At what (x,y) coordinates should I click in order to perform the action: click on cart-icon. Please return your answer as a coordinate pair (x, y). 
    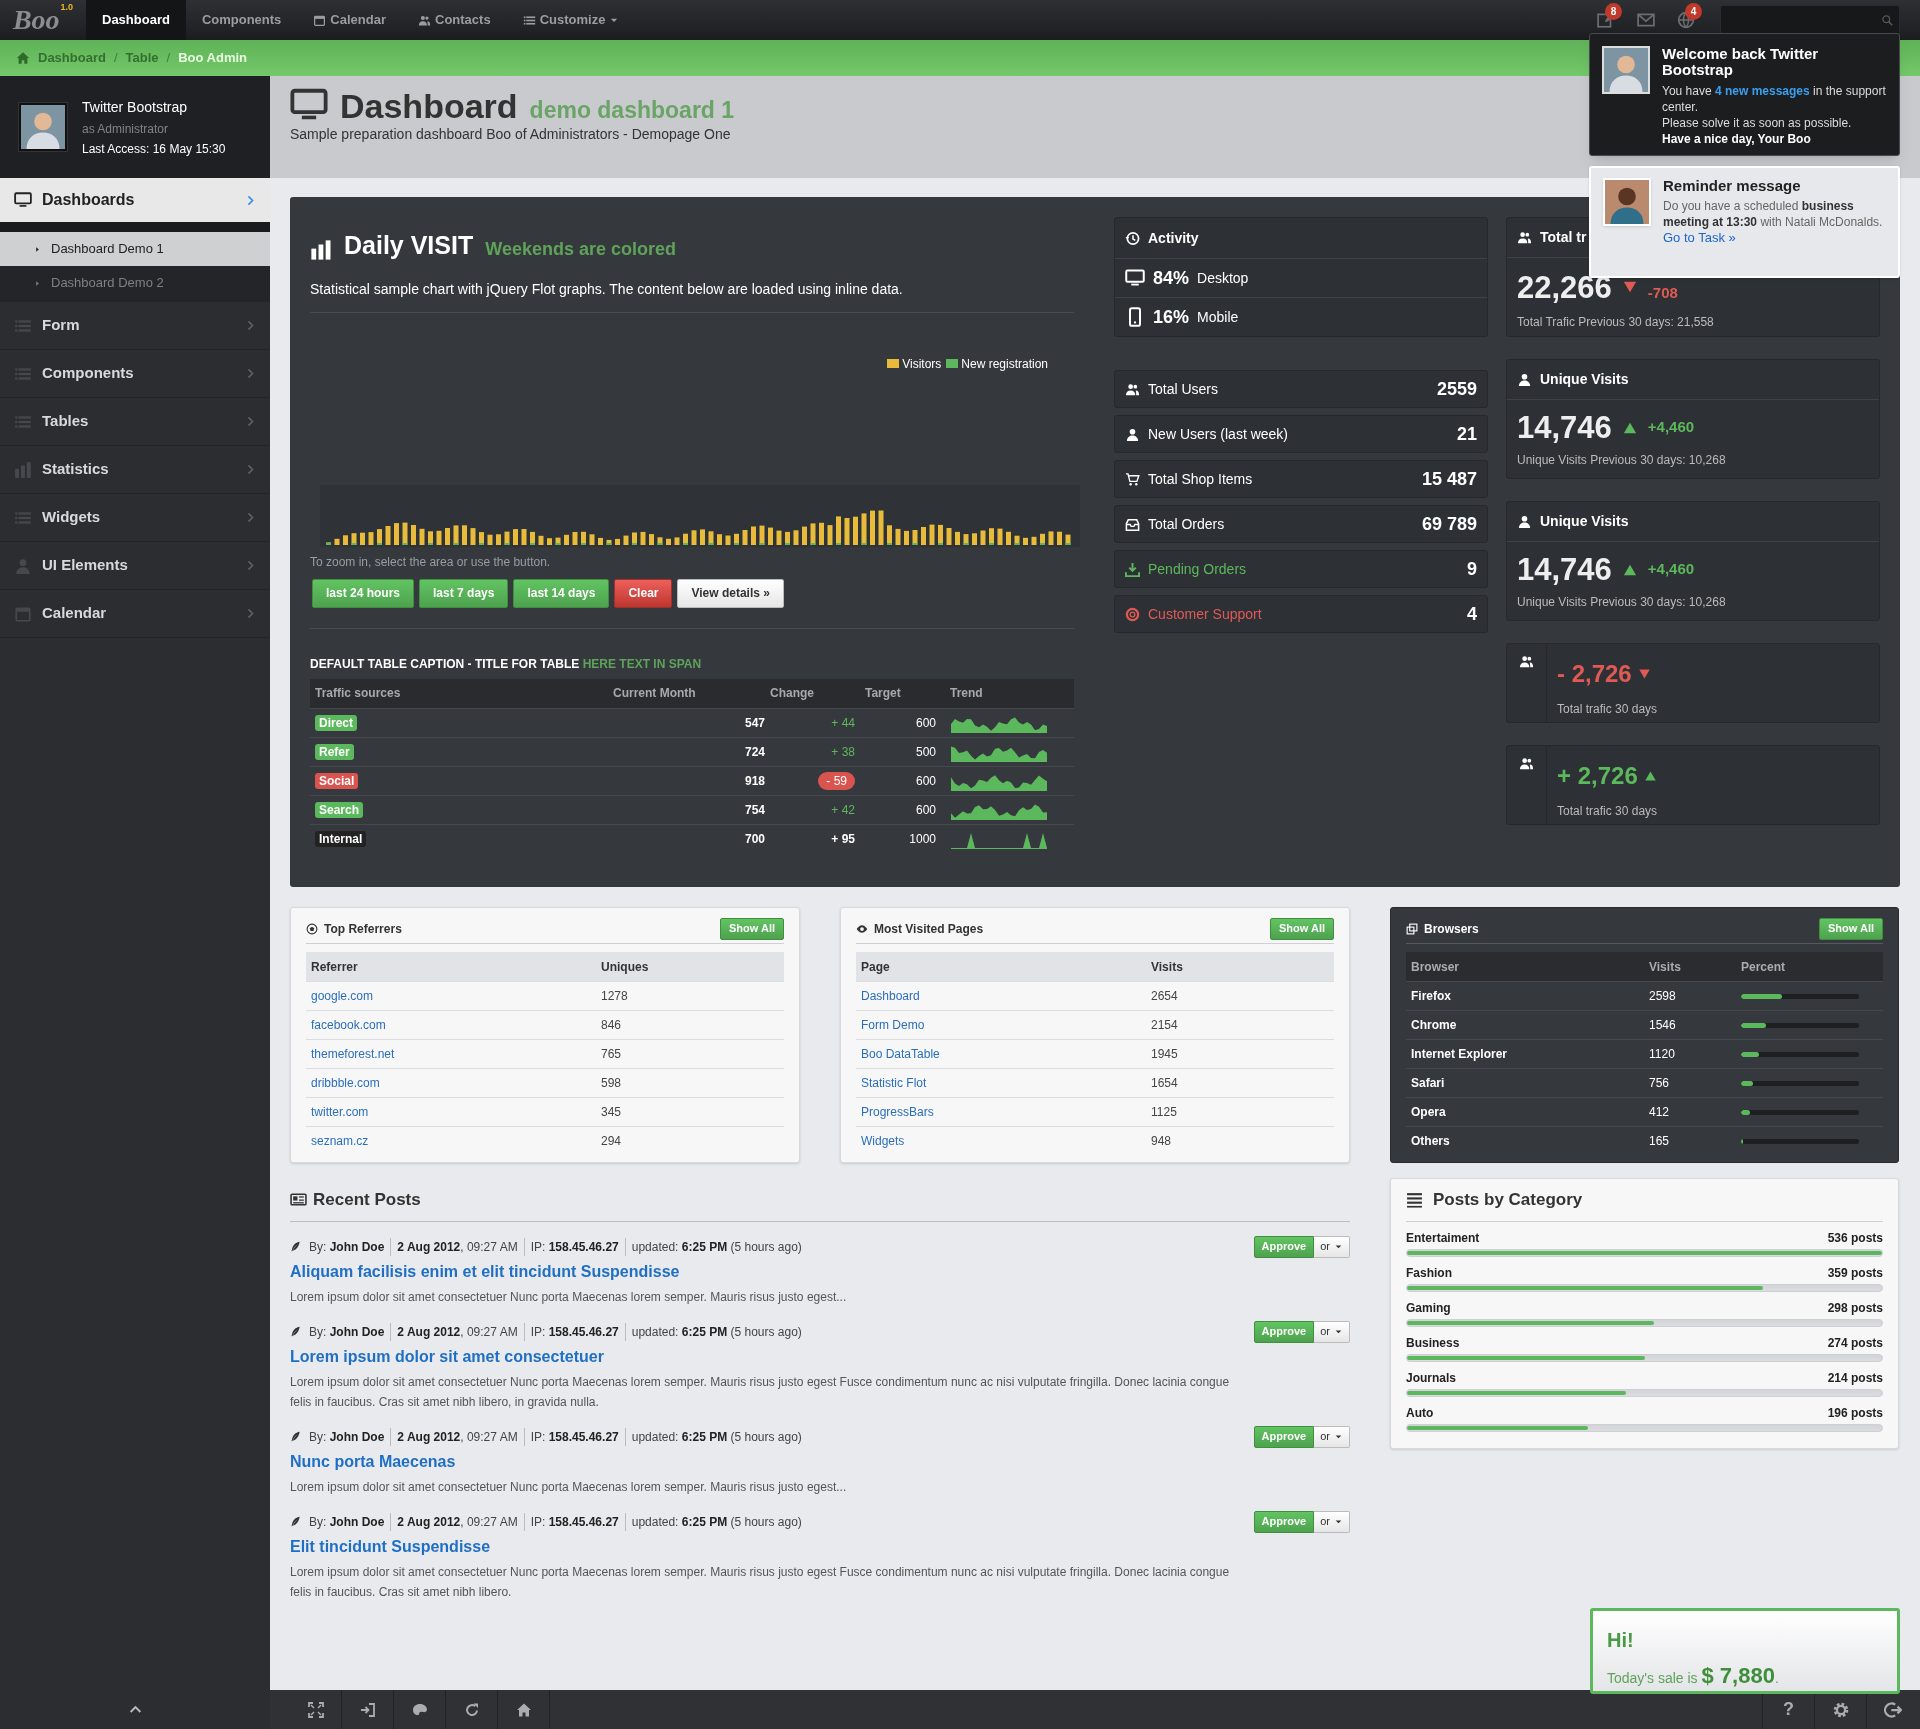
    Looking at the image, I should click on (1132, 479).